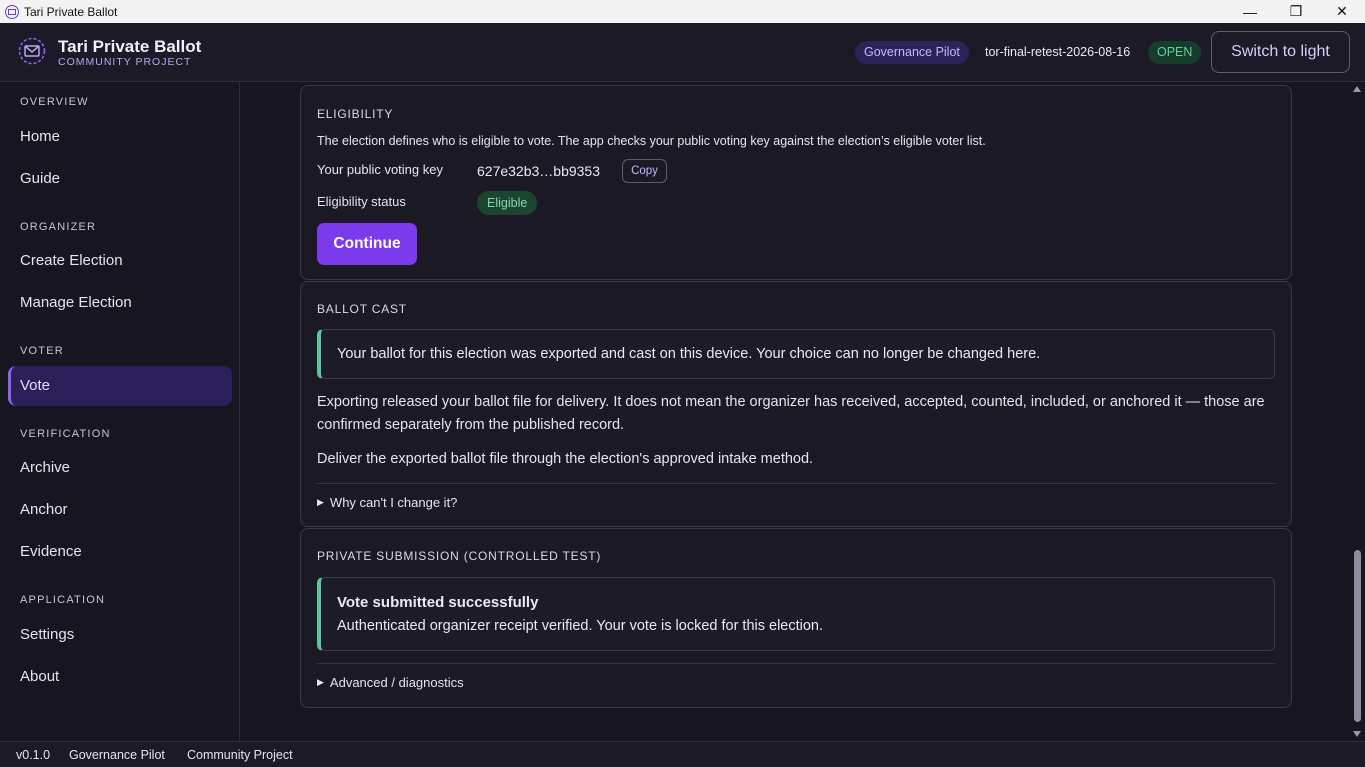 The height and width of the screenshot is (767, 1365). What do you see at coordinates (120, 677) in the screenshot?
I see `sidebar-item-about: About` at bounding box center [120, 677].